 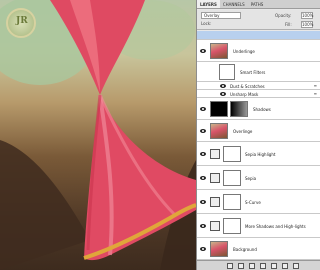 I want to click on layer-name: Shadows, so click(x=262, y=109).